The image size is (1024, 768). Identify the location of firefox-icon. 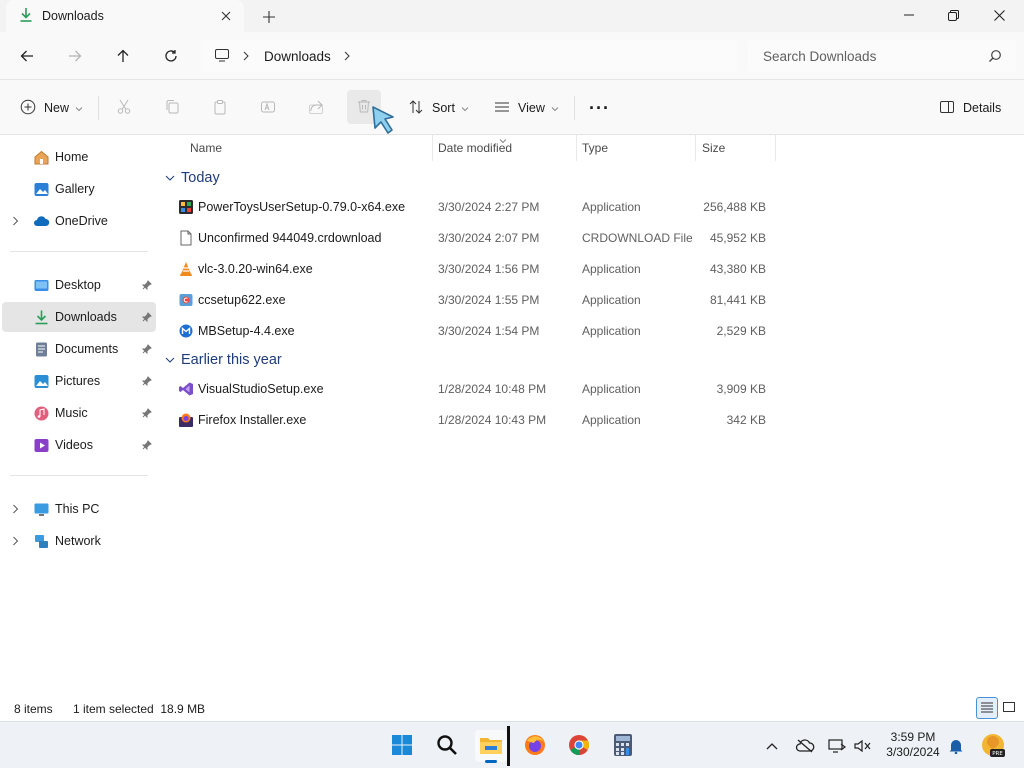
(535, 746).